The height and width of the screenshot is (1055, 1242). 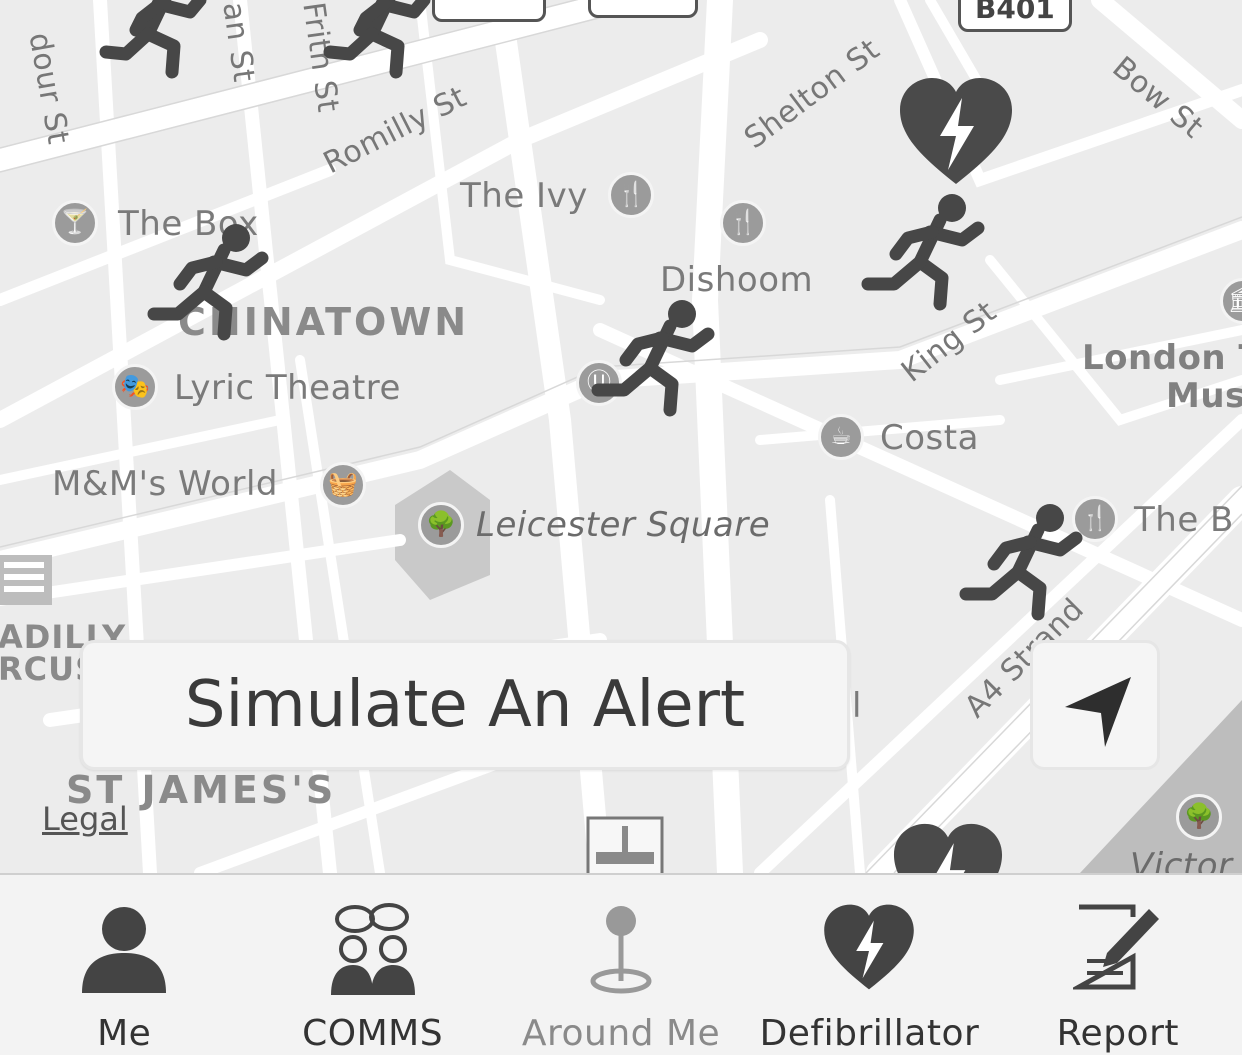 I want to click on poi-label-the-b: The B, so click(x=1184, y=520).